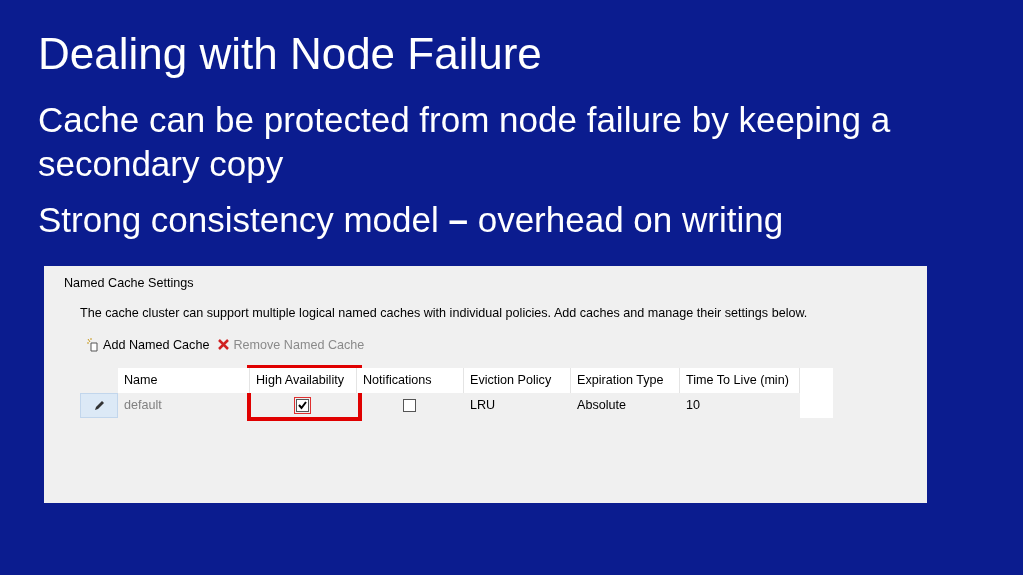  Describe the element at coordinates (740, 380) in the screenshot. I see `column-header: Time To Live (min)` at that location.